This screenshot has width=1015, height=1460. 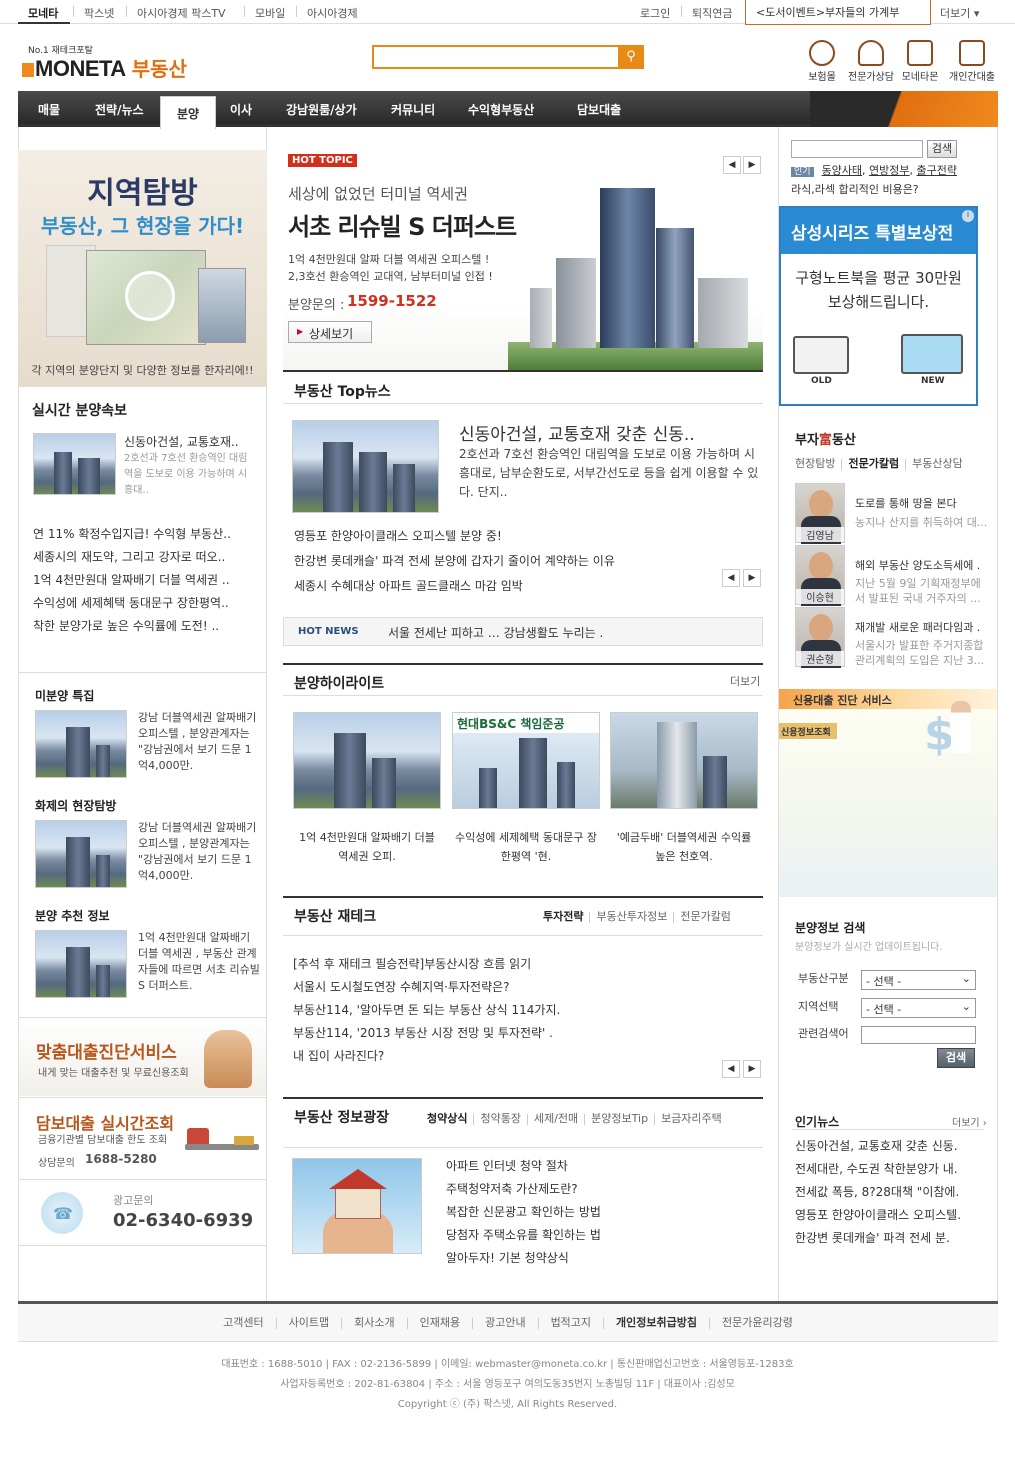 I want to click on keyword-input, so click(x=918, y=1035).